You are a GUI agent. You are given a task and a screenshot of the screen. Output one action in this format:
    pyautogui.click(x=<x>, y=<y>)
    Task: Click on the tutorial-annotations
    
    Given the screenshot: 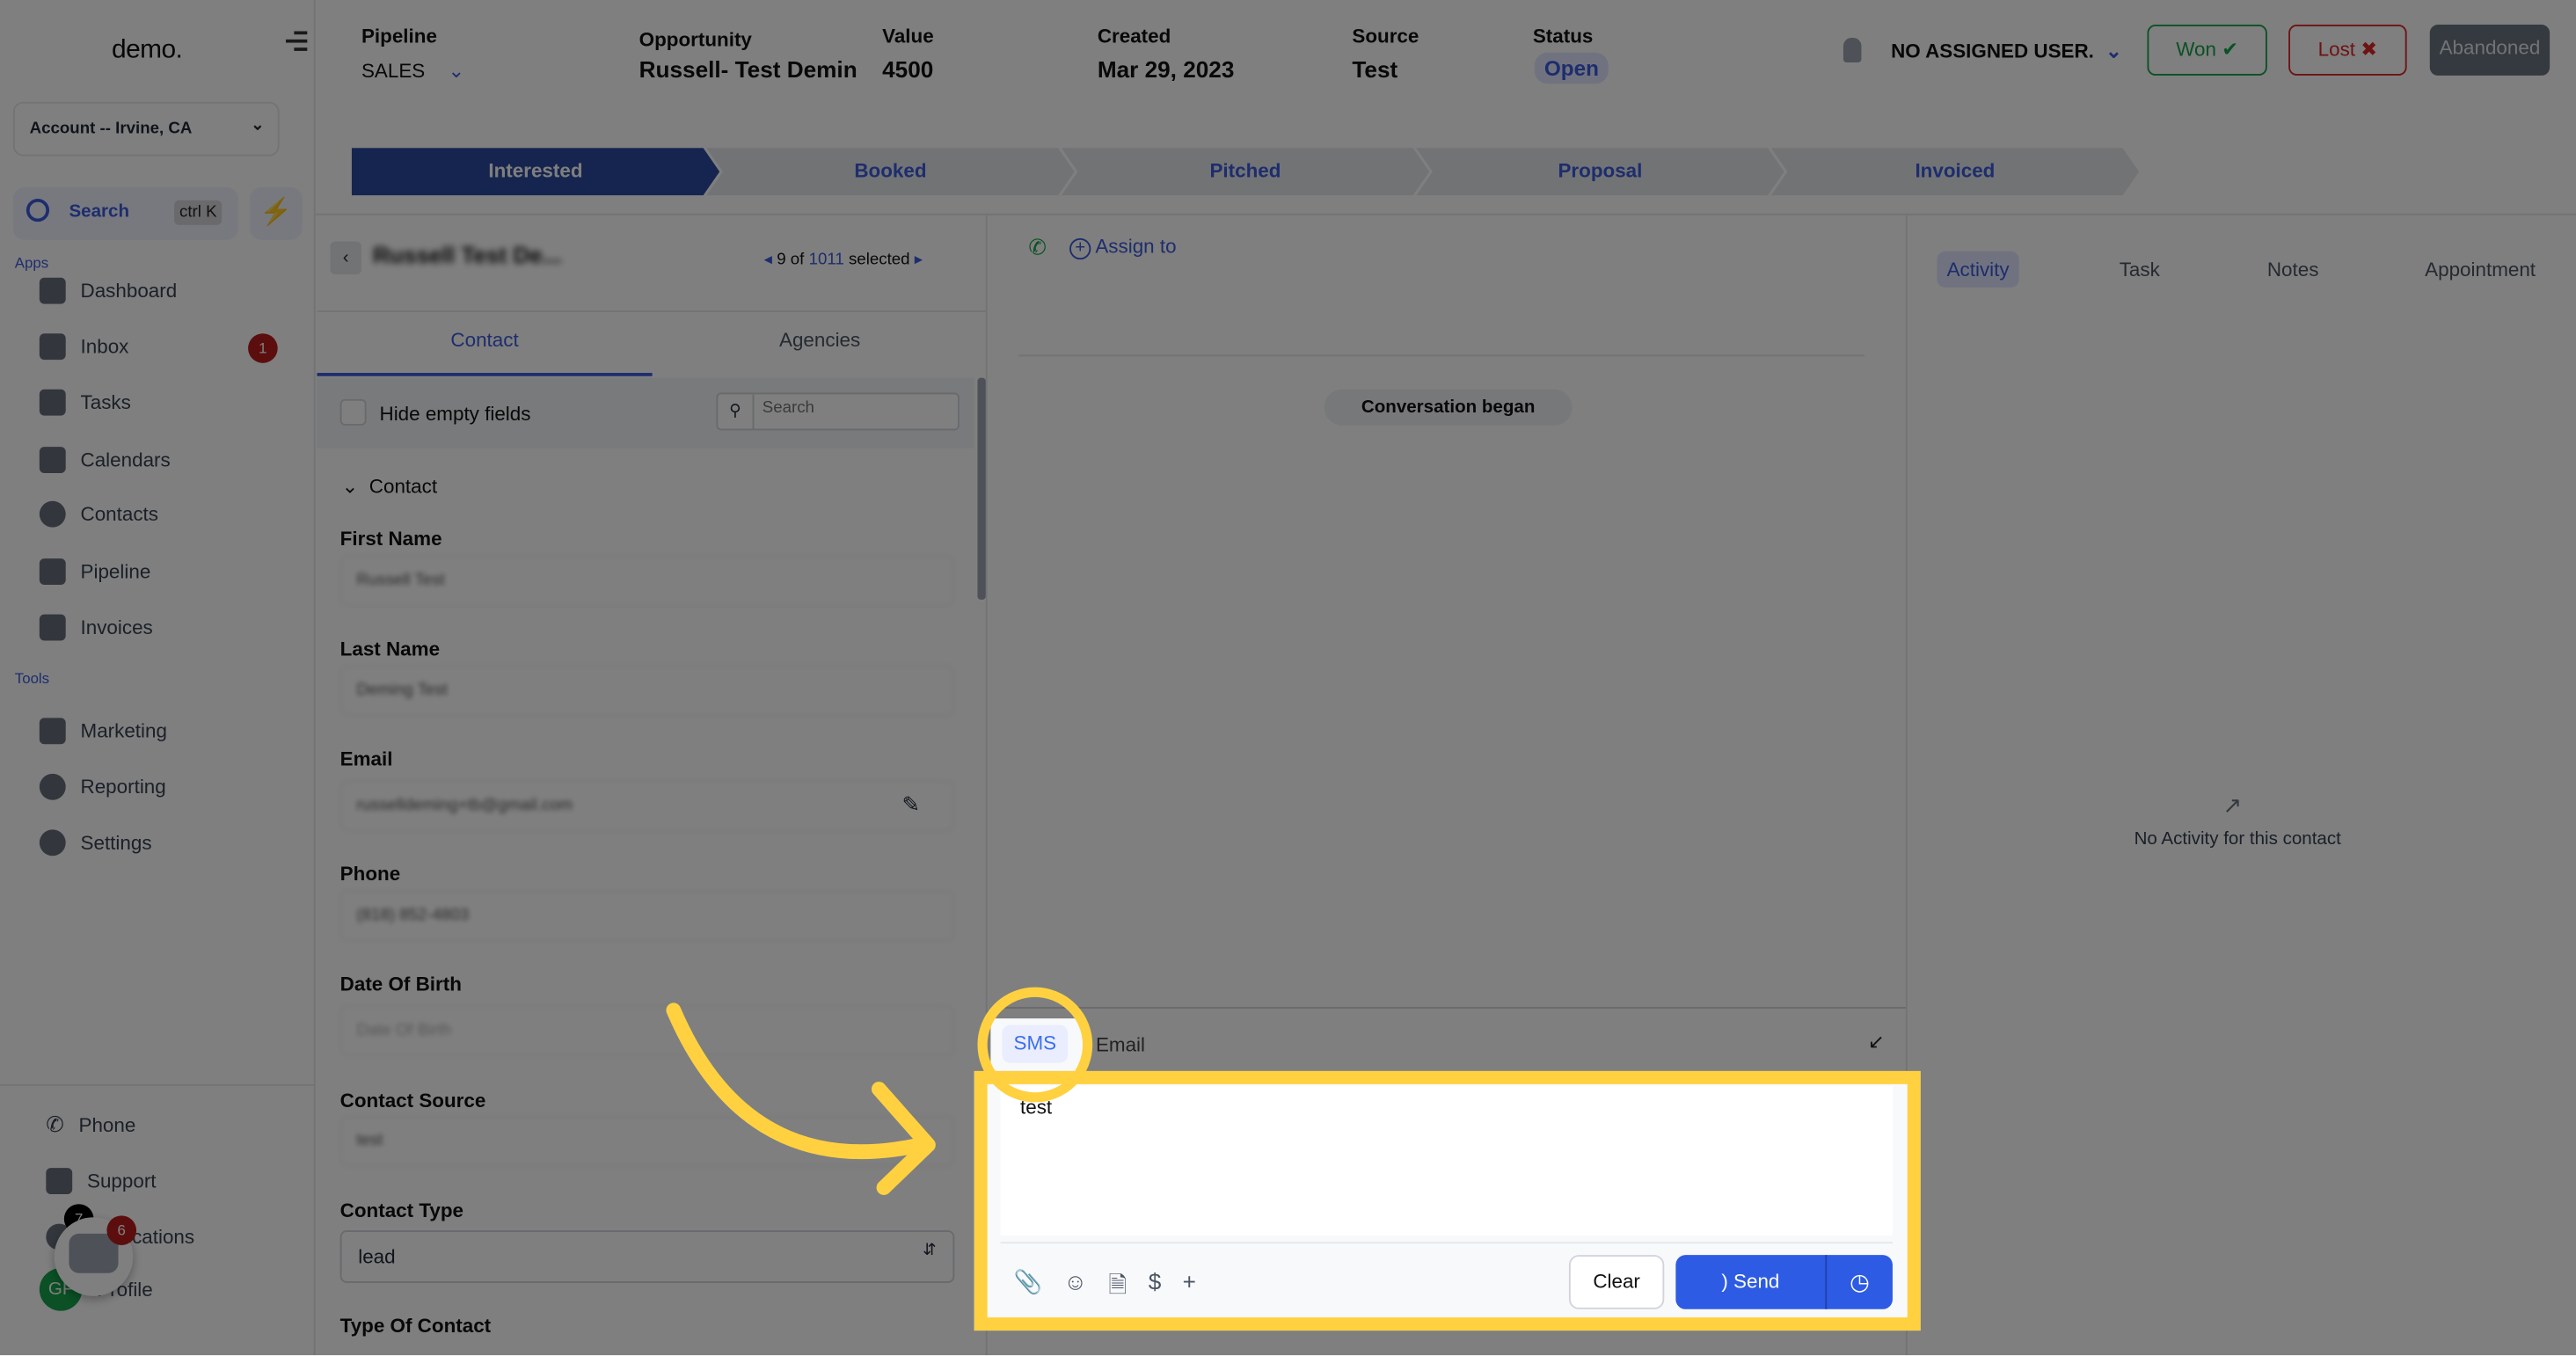 What is the action you would take?
    pyautogui.click(x=879, y=1091)
    